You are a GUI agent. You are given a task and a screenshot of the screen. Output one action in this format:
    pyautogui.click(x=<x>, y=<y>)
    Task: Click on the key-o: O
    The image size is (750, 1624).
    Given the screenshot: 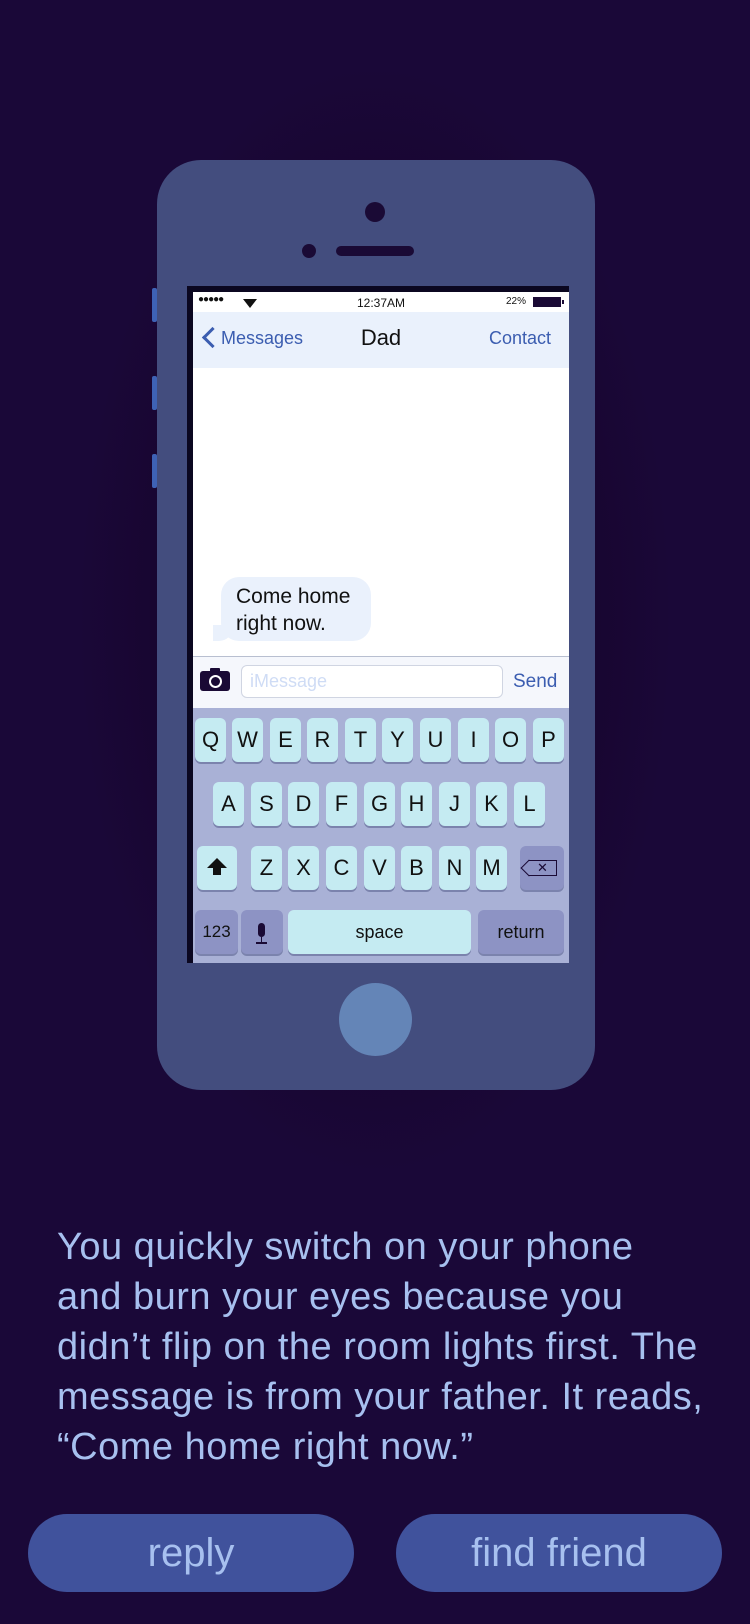 What is the action you would take?
    pyautogui.click(x=510, y=740)
    